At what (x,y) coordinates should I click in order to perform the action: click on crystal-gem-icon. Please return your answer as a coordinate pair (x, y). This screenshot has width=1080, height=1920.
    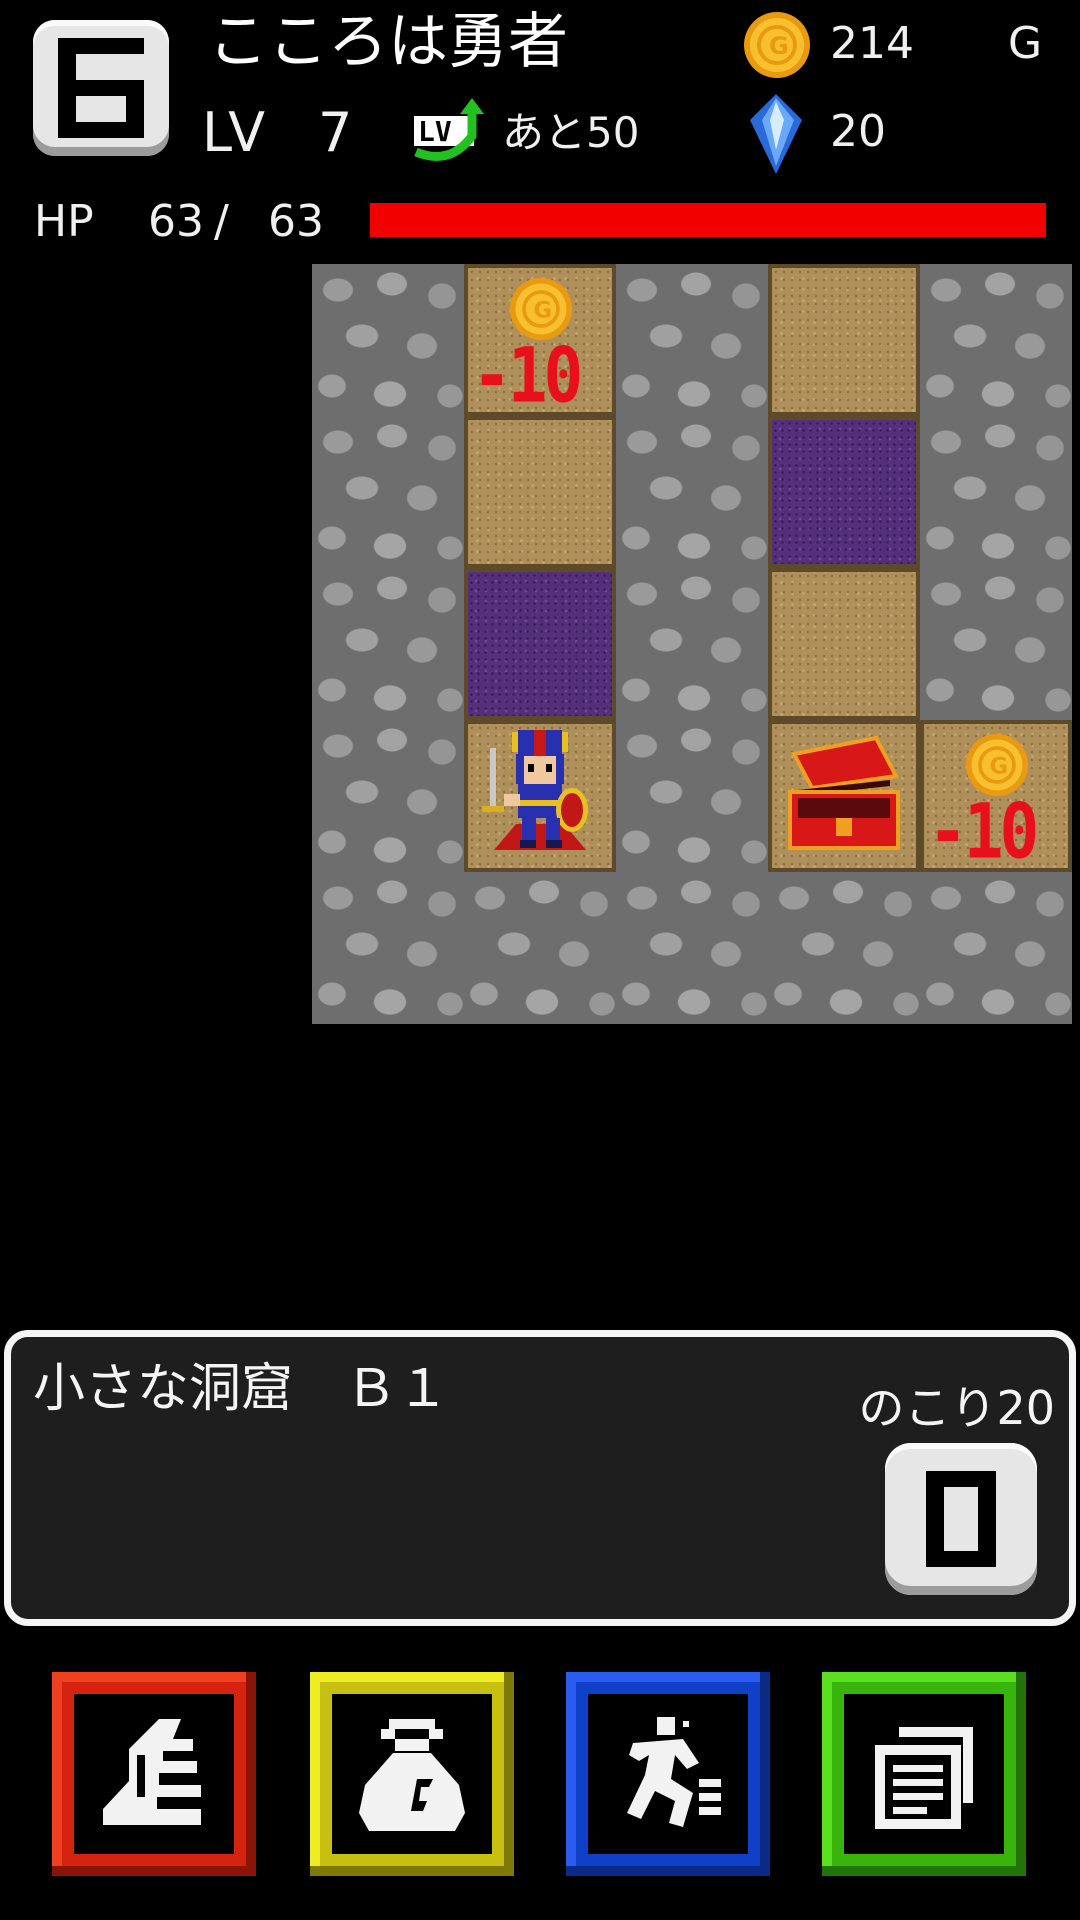
    Looking at the image, I should click on (776, 134).